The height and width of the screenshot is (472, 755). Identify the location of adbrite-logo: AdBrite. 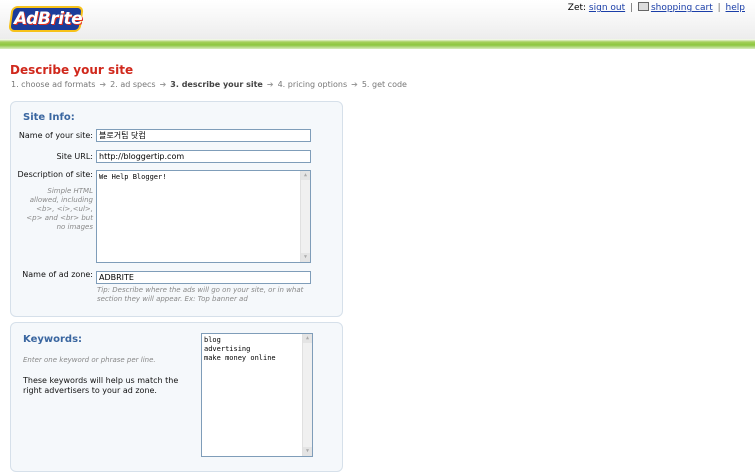
(46, 19).